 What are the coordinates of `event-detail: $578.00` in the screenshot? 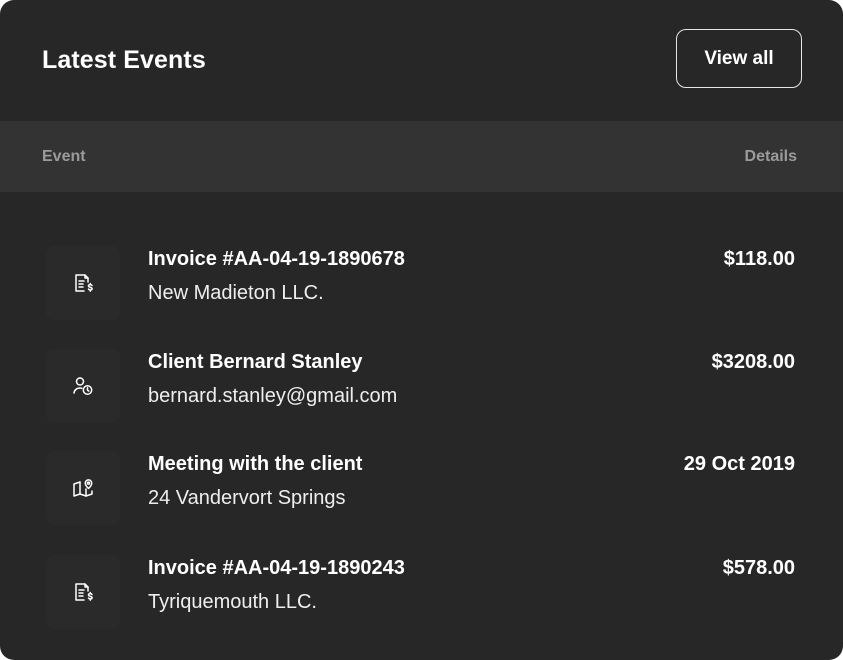 It's located at (758, 568).